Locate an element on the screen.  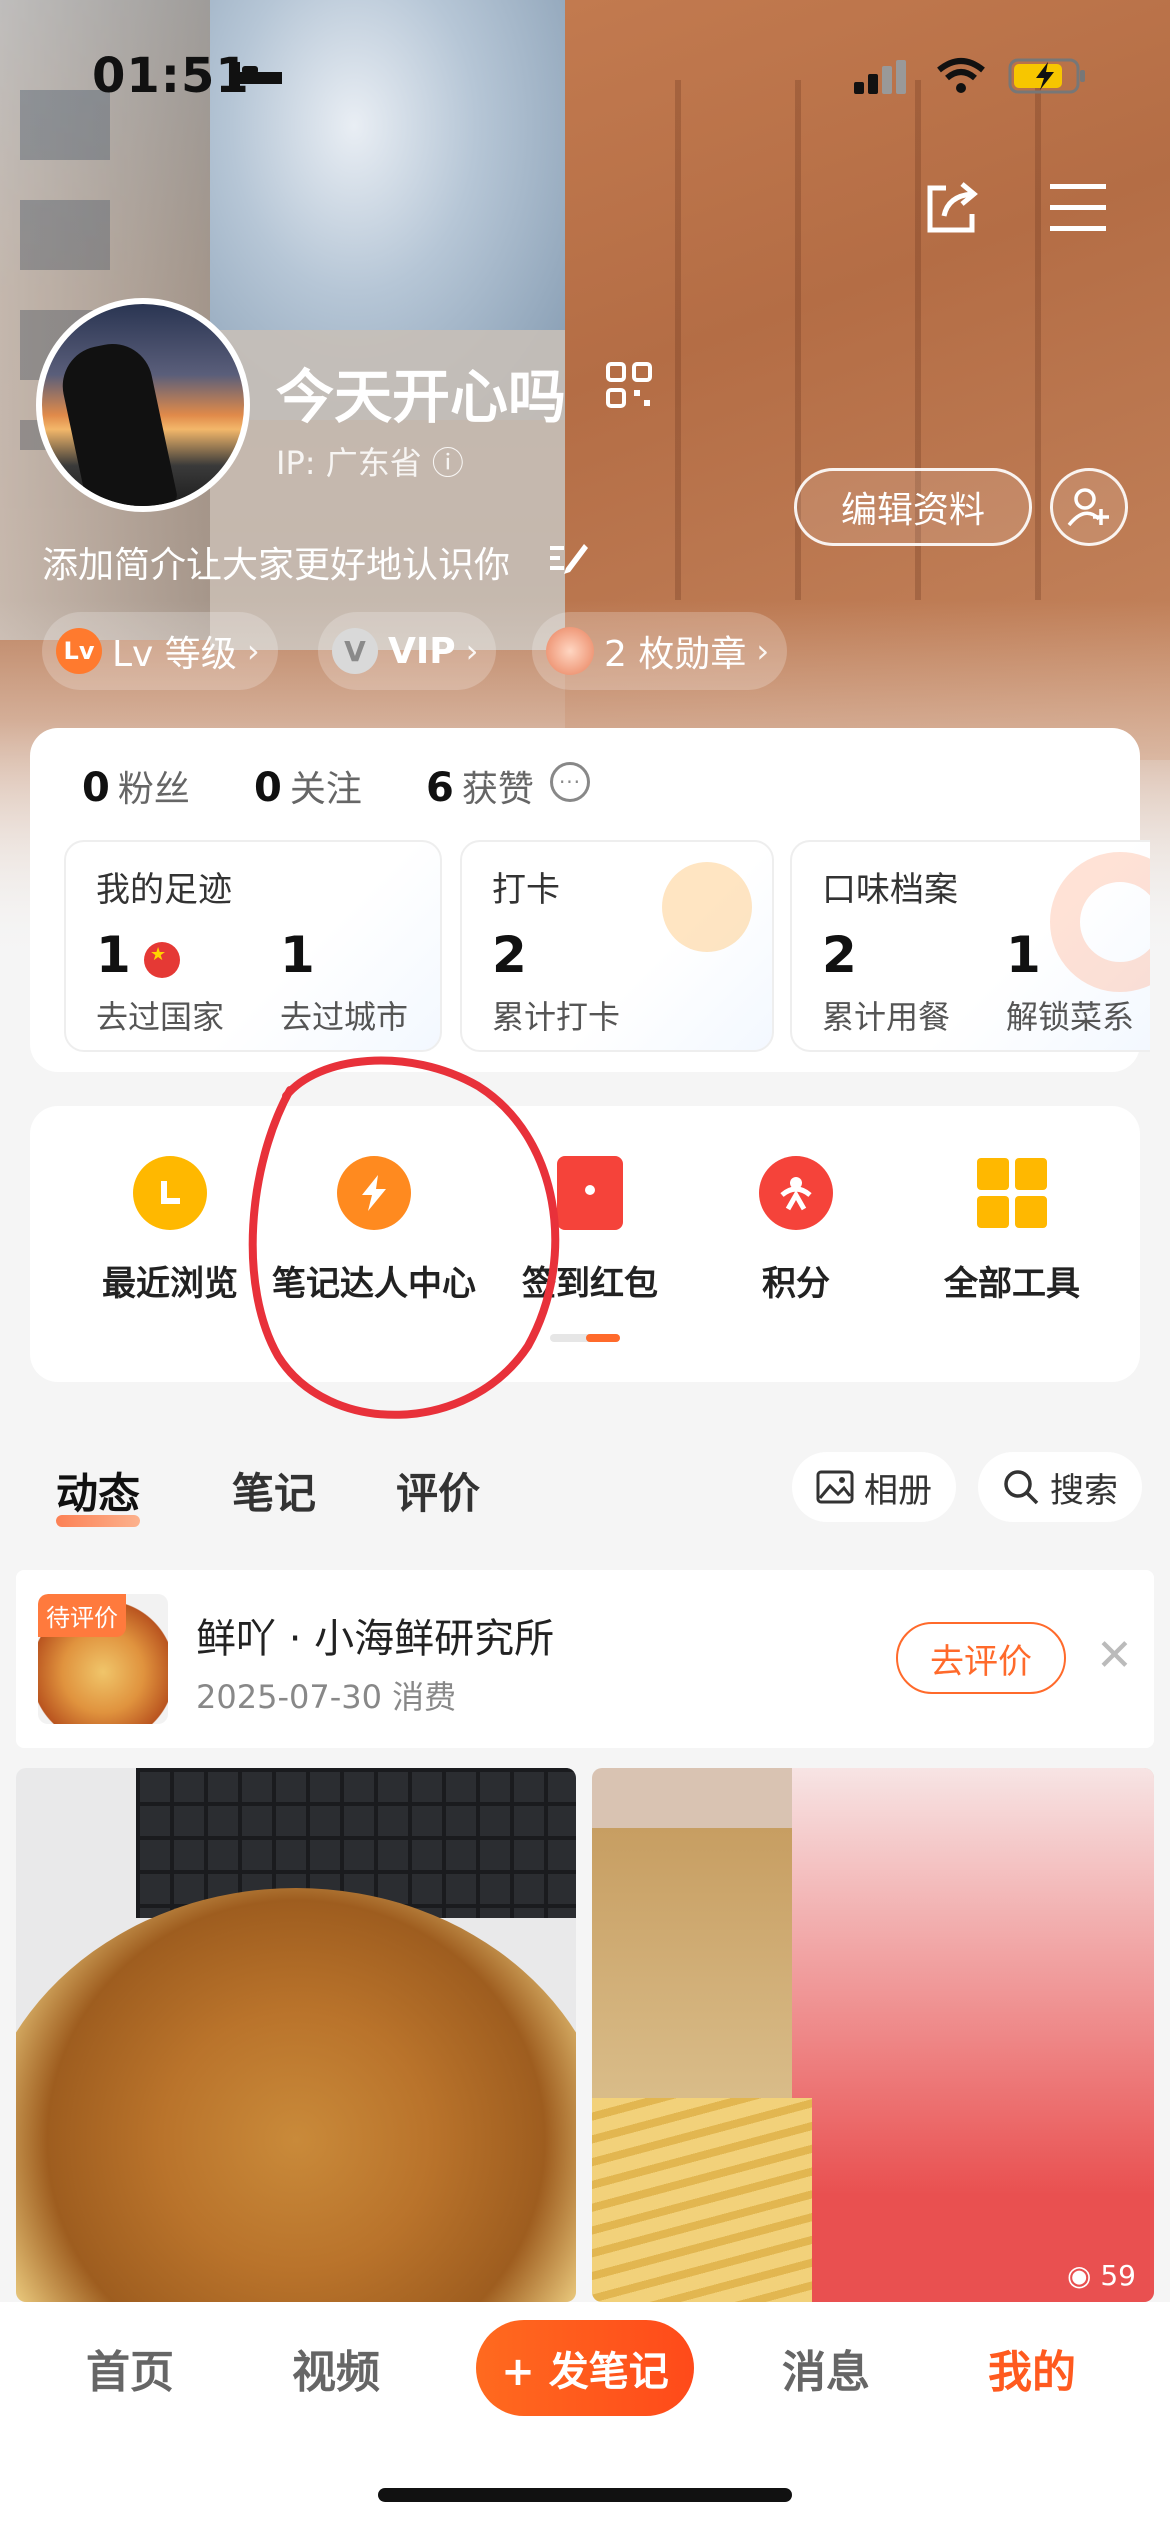
home-indicator is located at coordinates (585, 2495).